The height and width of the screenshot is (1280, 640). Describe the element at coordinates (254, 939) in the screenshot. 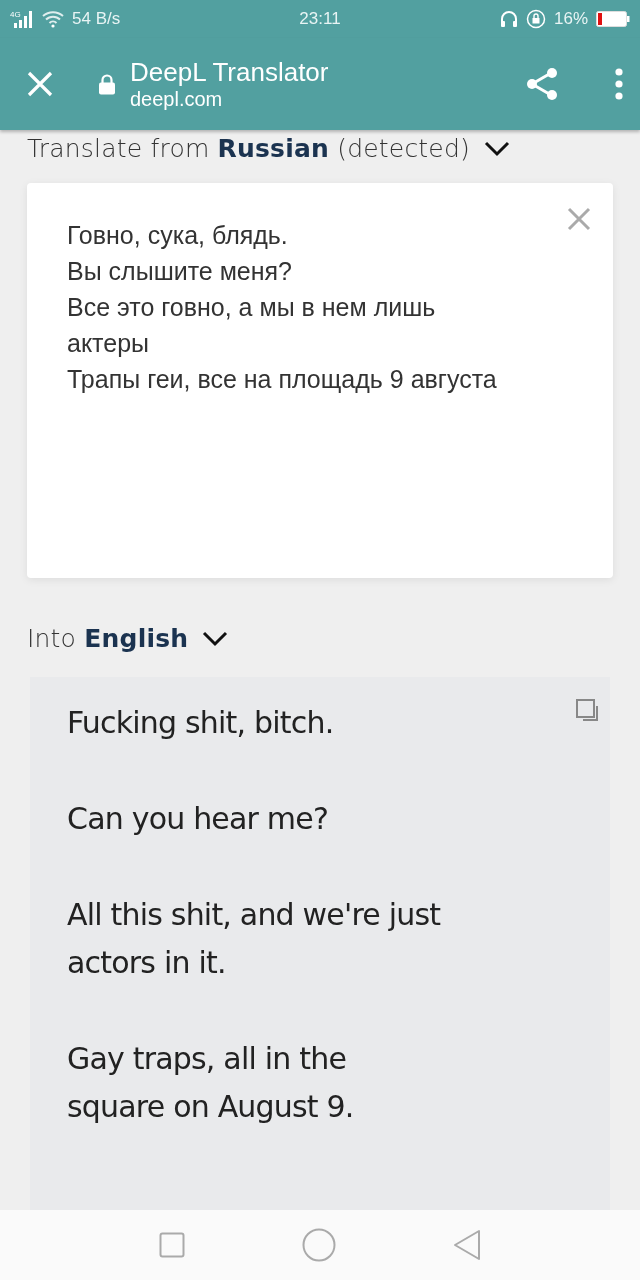

I see `translation-text: All this shit, and we're just actors in it.` at that location.